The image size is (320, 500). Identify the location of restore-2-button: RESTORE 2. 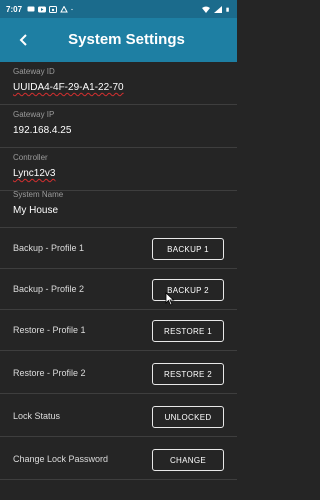
(188, 374).